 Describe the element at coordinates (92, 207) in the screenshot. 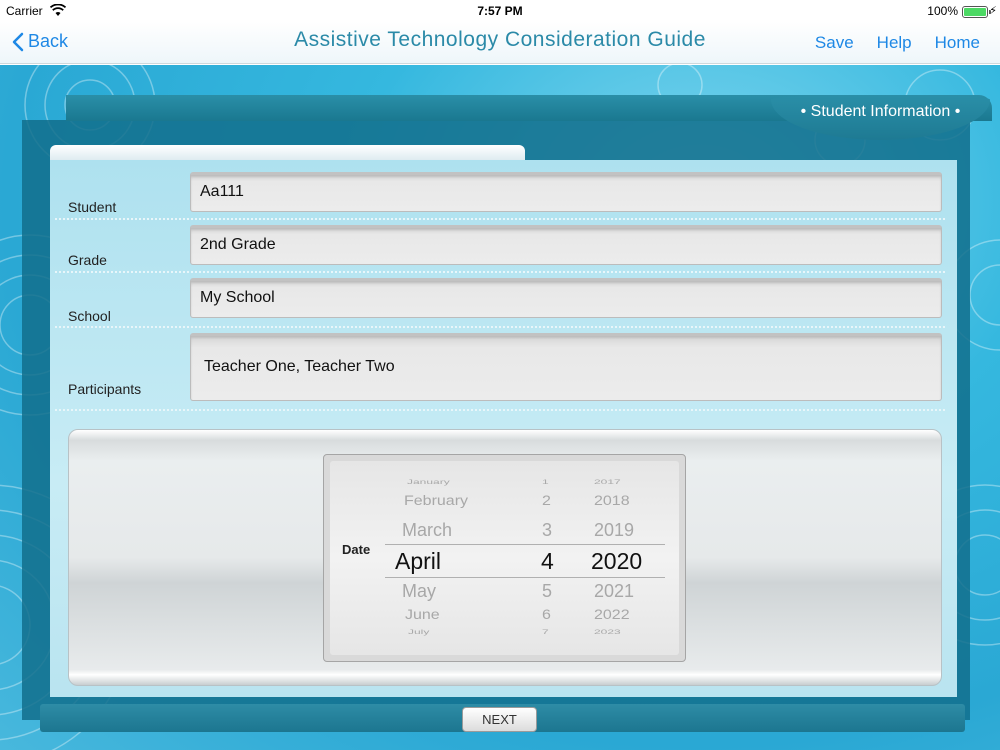

I see `student-label: Student` at that location.